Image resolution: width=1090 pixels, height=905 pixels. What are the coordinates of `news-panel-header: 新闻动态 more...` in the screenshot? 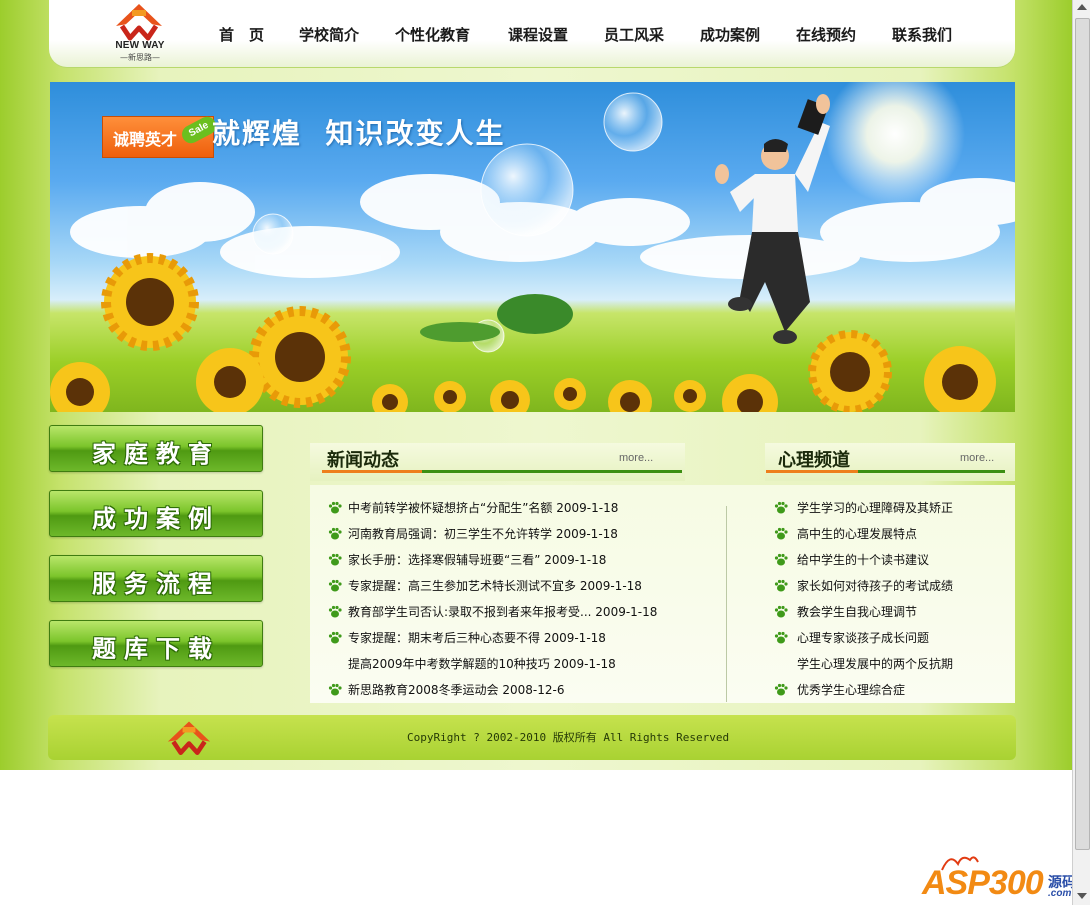 It's located at (497, 462).